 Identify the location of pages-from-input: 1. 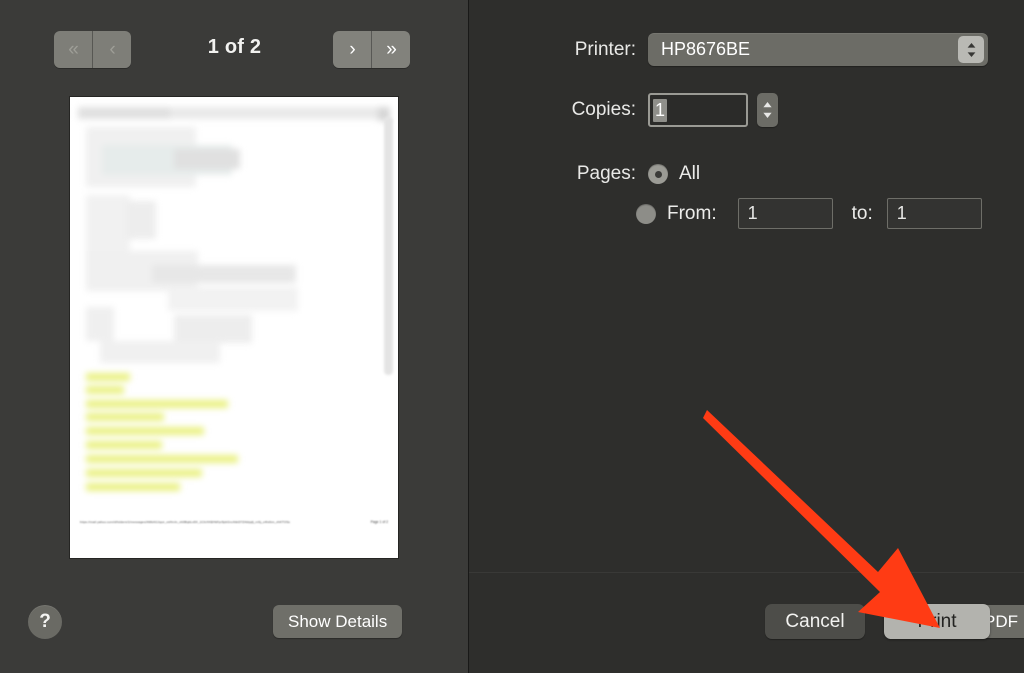
(785, 213).